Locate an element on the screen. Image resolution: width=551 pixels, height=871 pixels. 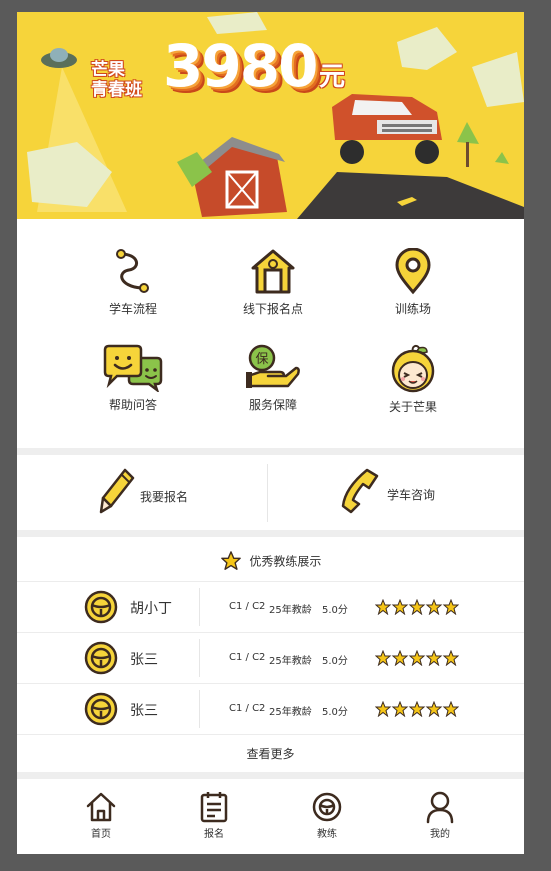
menu-item-help: 帮助问答 is located at coordinates (133, 378).